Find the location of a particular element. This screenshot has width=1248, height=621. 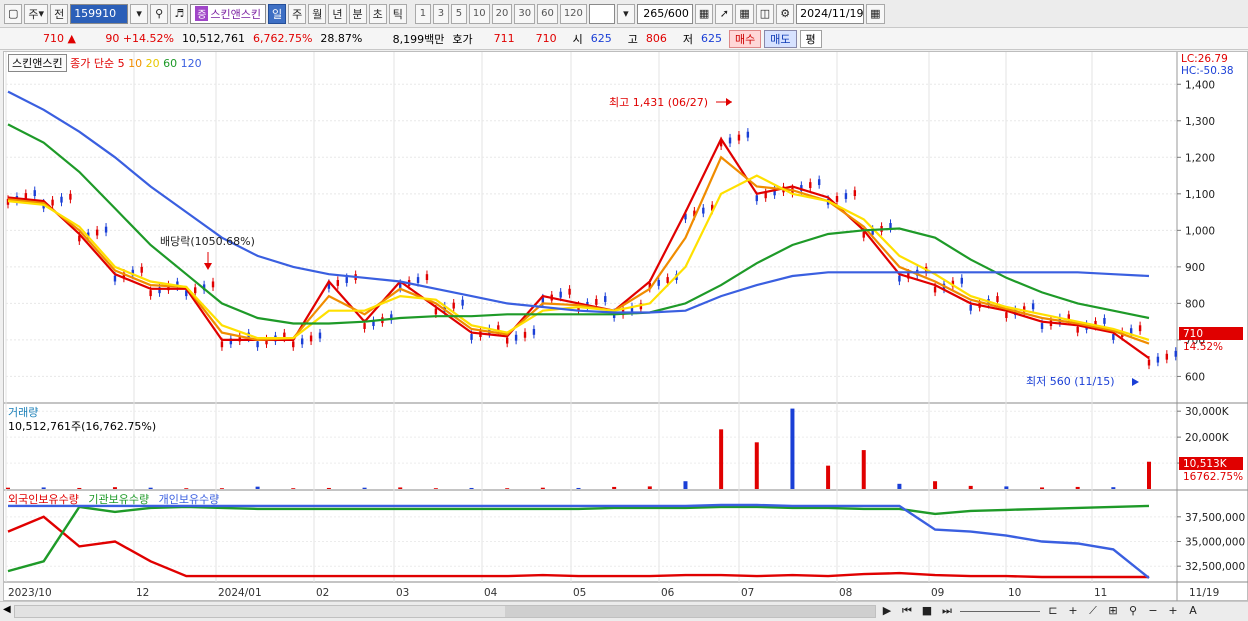

holding-tick-label: 37,500,000 is located at coordinates (1215, 518).